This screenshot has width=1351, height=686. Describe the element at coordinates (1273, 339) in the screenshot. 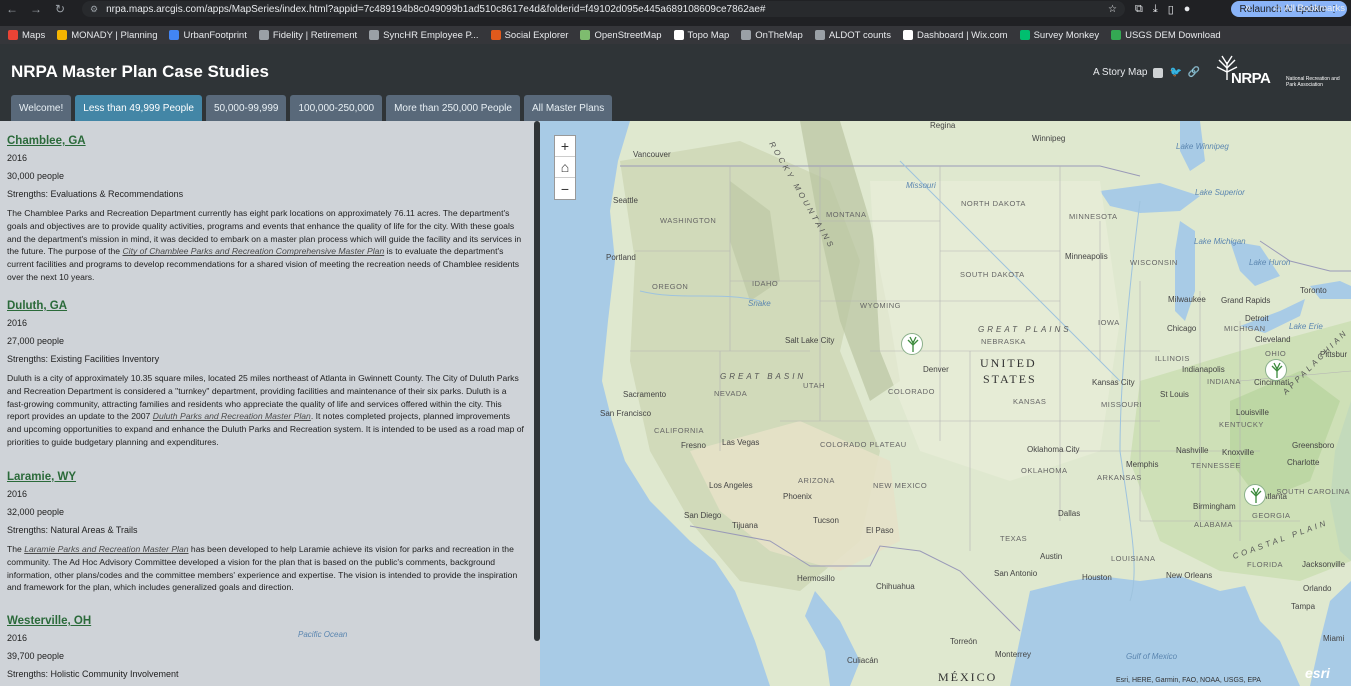

I see `map-label-cleveland: Cleveland` at that location.